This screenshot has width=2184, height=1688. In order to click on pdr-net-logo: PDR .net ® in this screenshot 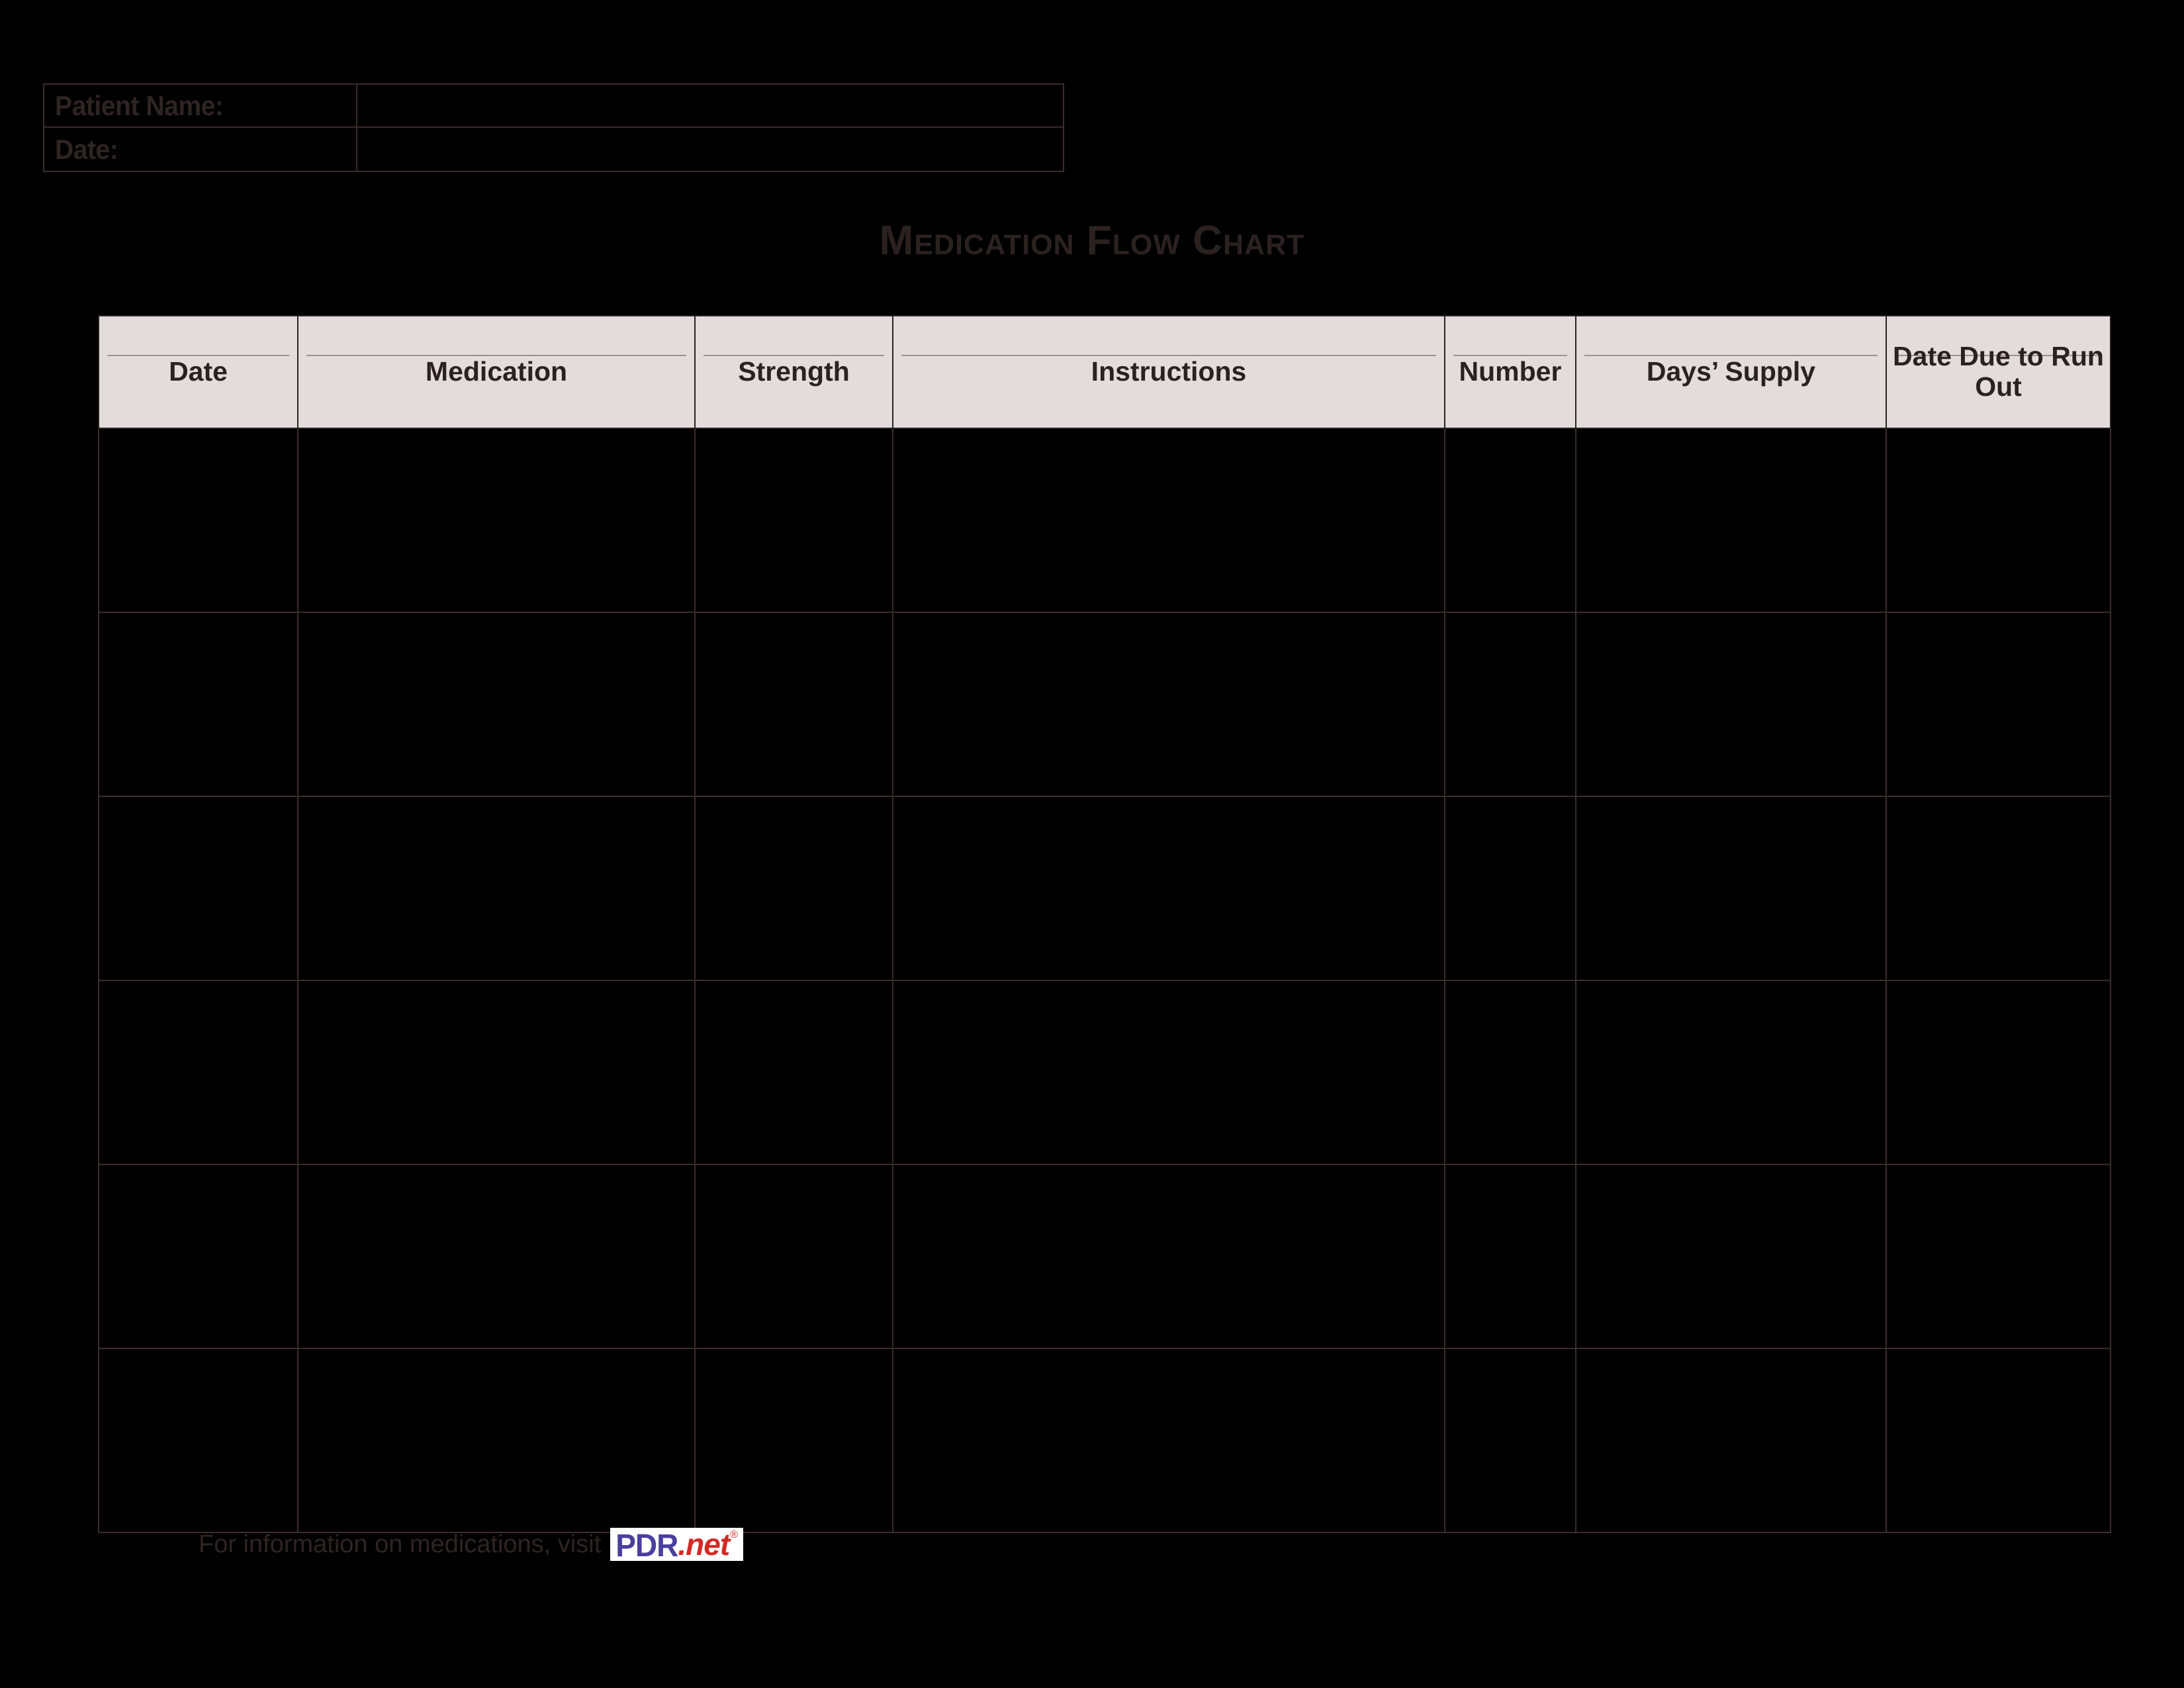, I will do `click(676, 1544)`.